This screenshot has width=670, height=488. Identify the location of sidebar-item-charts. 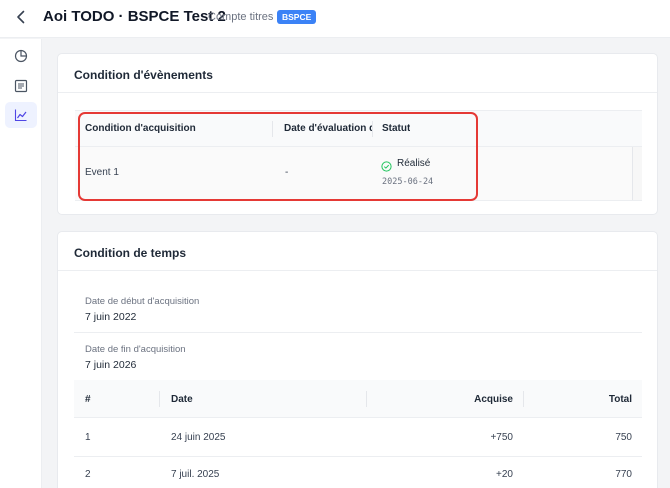
(21, 115).